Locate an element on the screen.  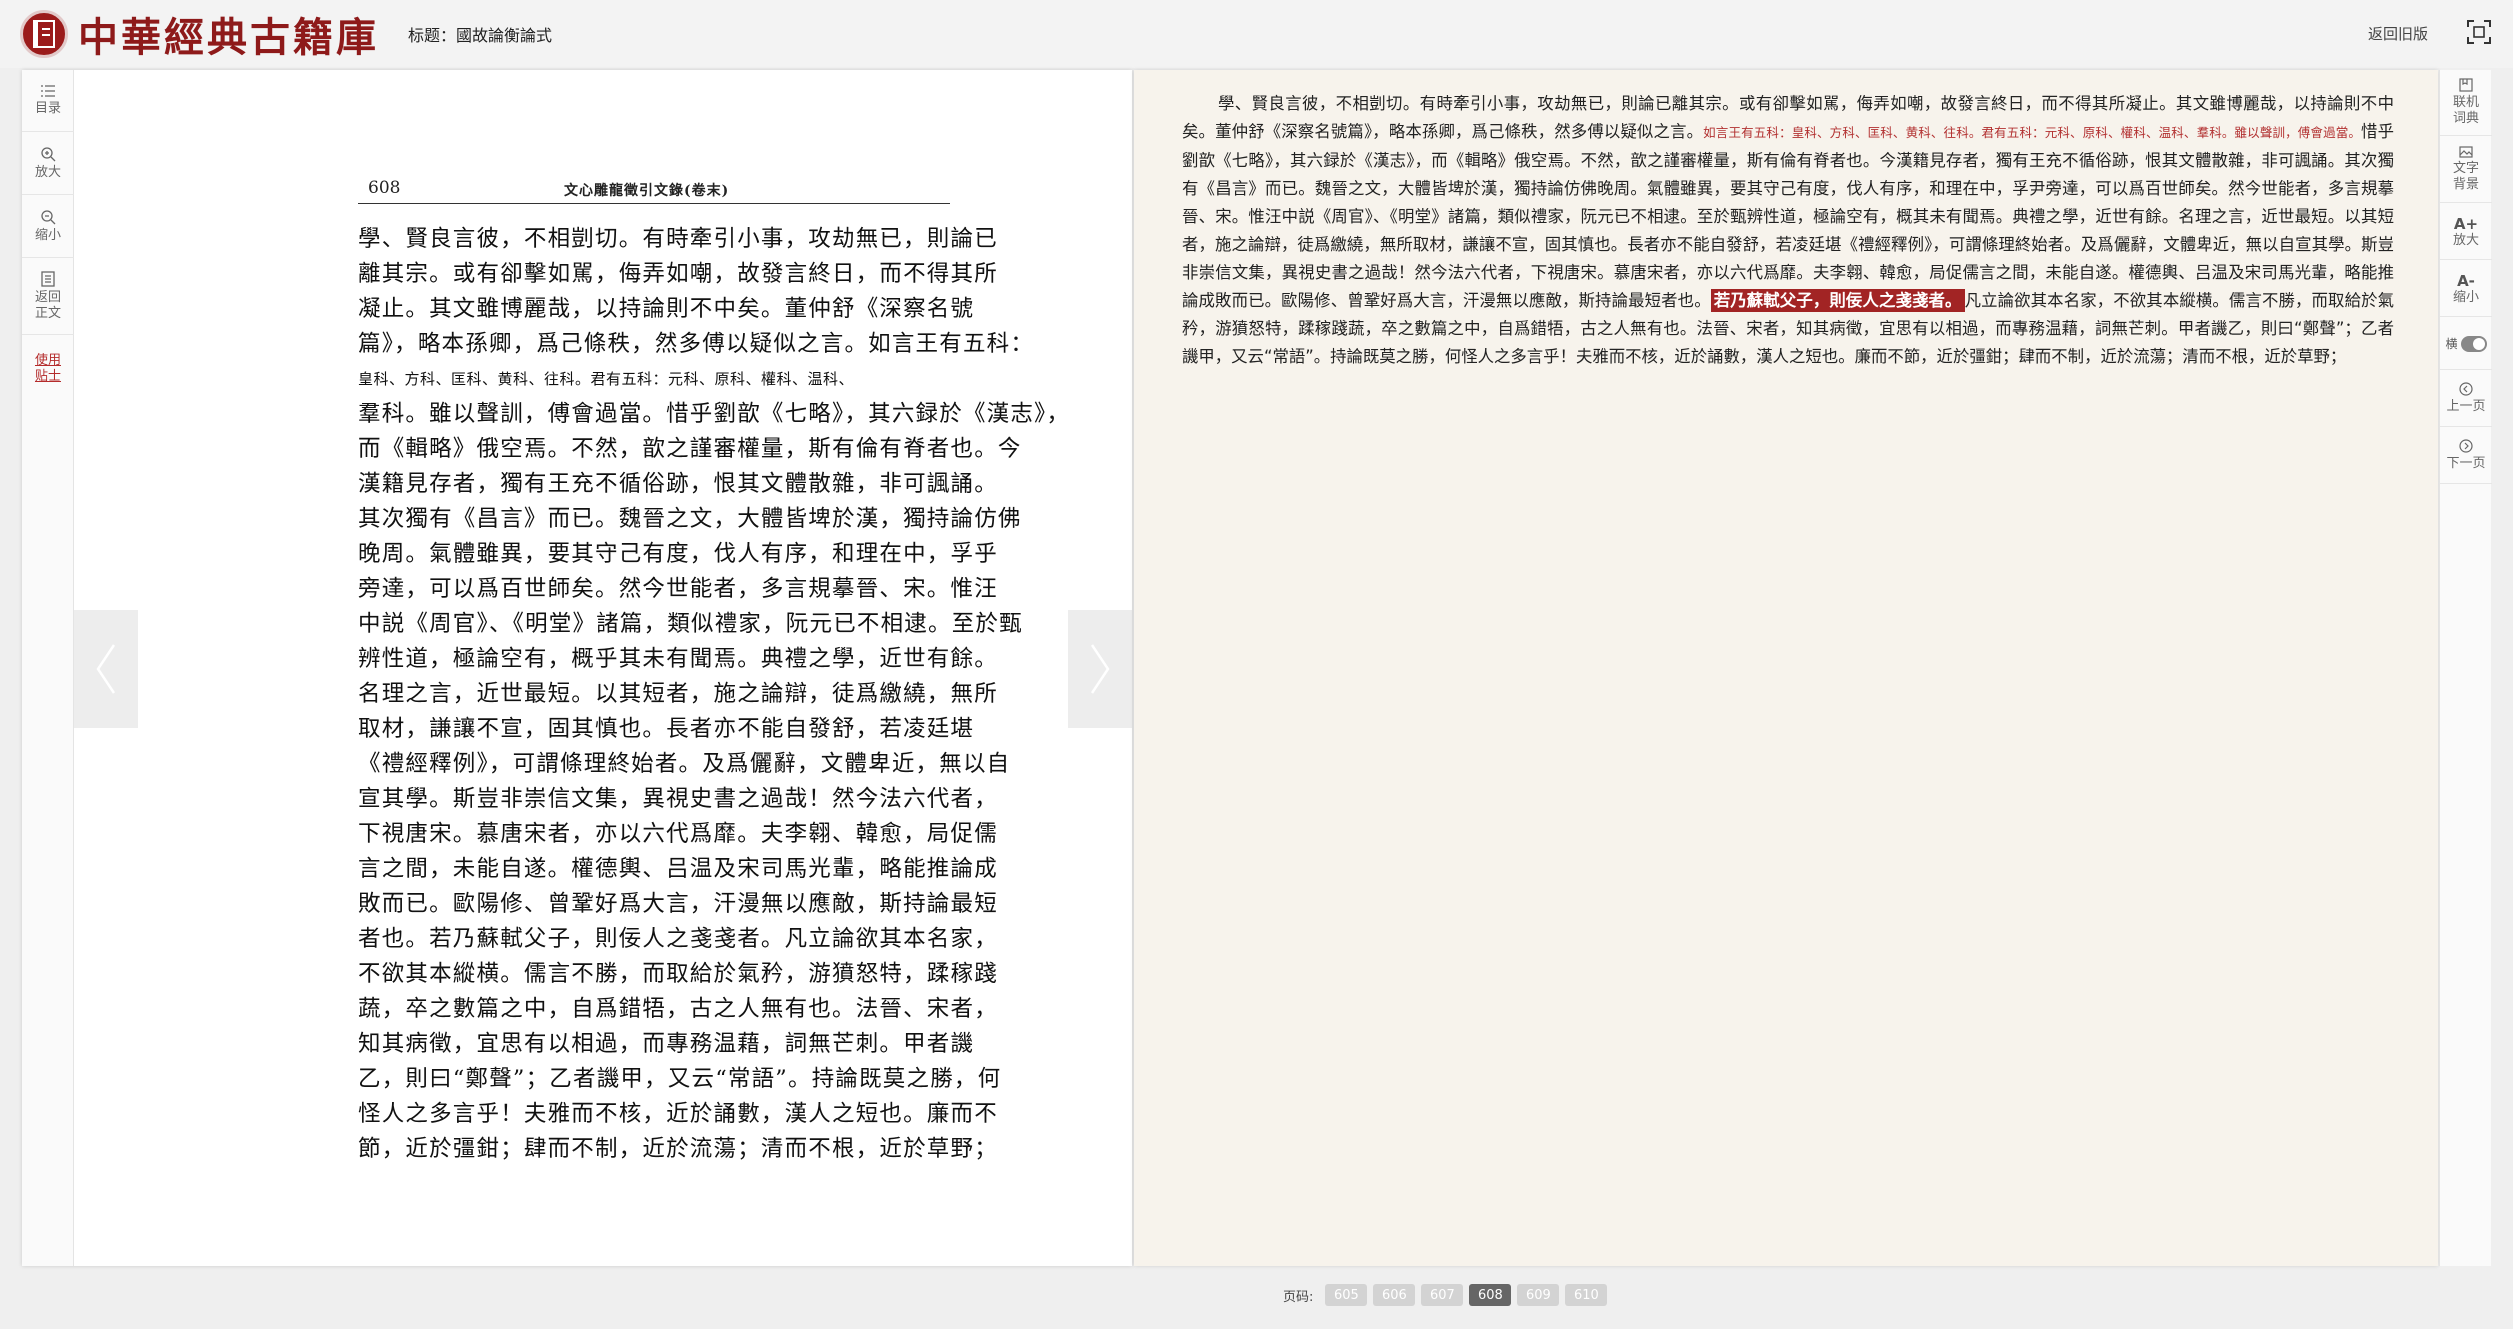
font-larger-icon: A+ is located at coordinates (2466, 223).